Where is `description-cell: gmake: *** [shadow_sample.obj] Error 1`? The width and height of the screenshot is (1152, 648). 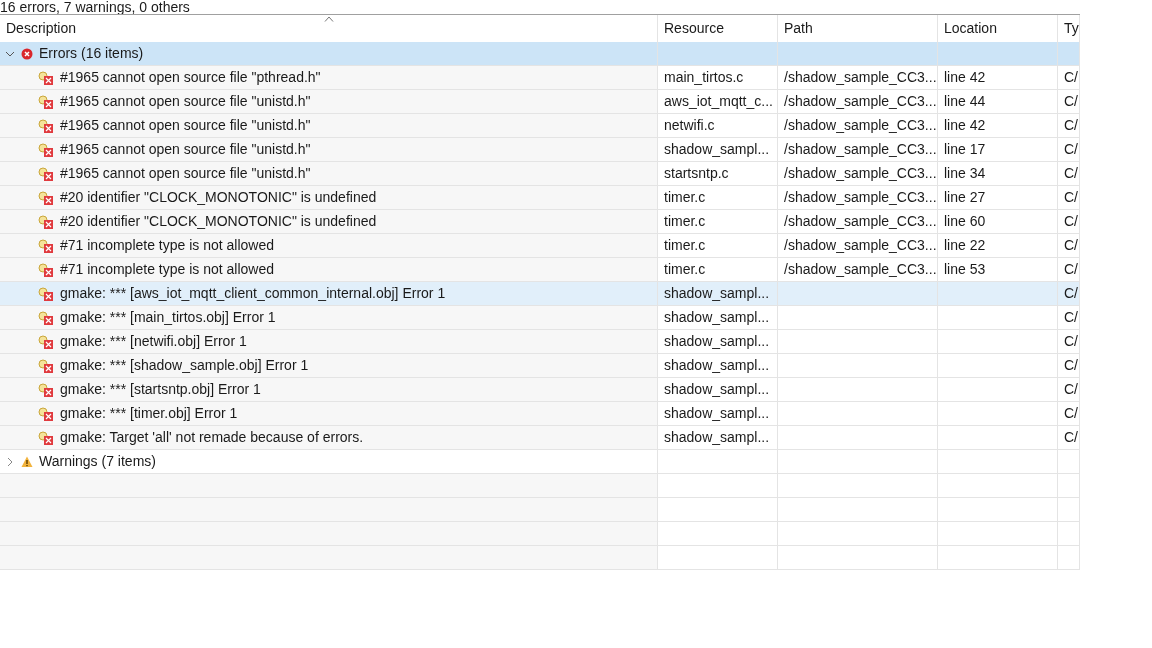
description-cell: gmake: *** [shadow_sample.obj] Error 1 is located at coordinates (329, 365).